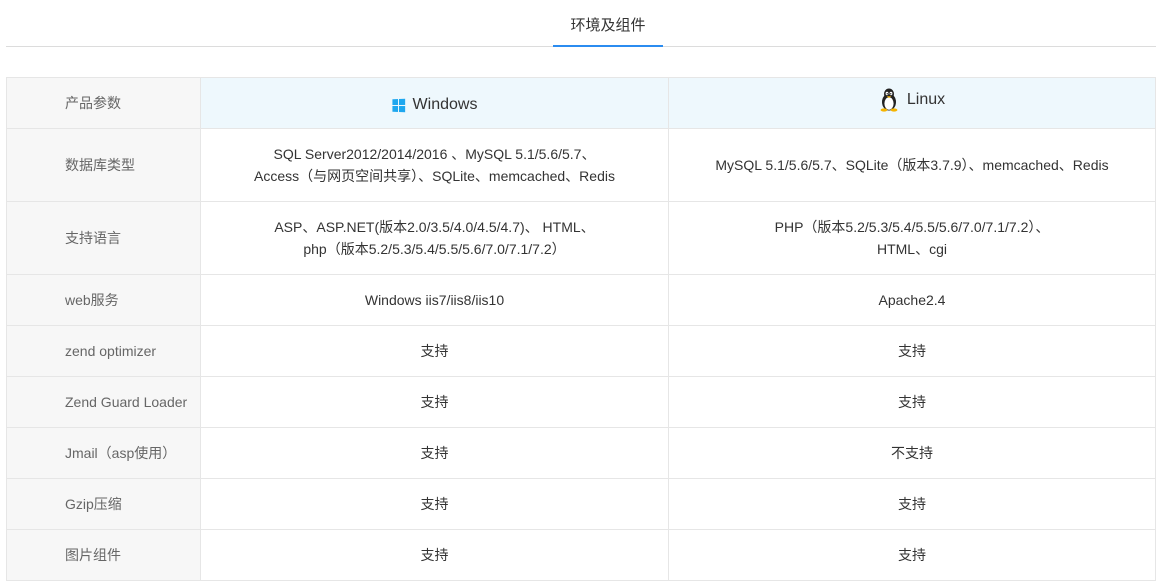 This screenshot has height=586, width=1160. What do you see at coordinates (926, 99) in the screenshot?
I see `linux-header-label: Linux` at bounding box center [926, 99].